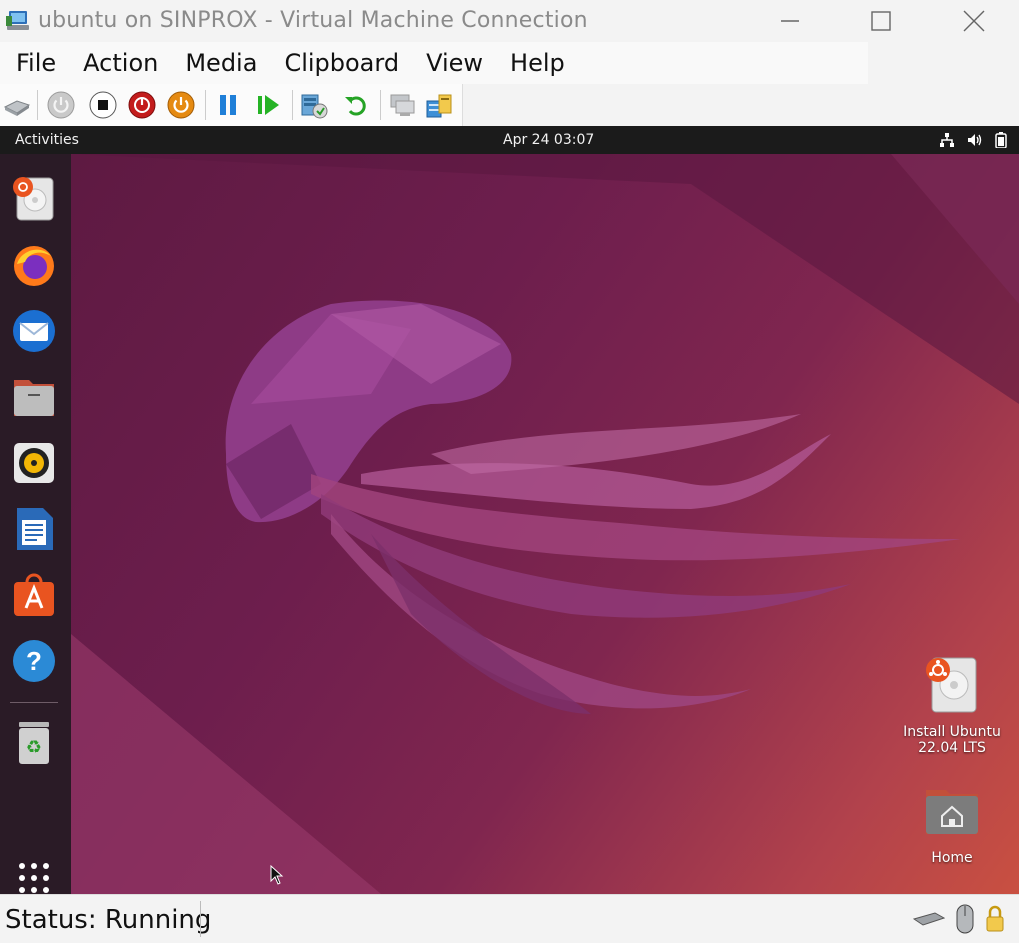 This screenshot has height=943, width=1019. Describe the element at coordinates (34, 463) in the screenshot. I see `dock-rhythmbox` at that location.